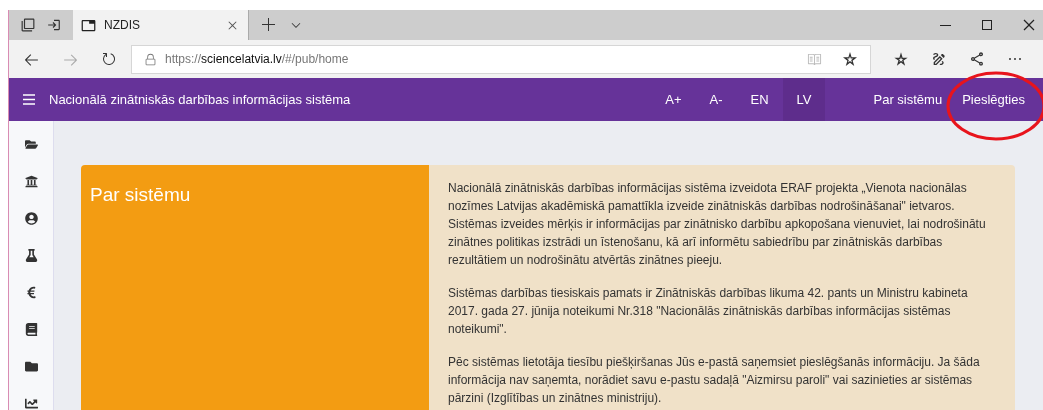  I want to click on font-size-button: A+, so click(673, 99).